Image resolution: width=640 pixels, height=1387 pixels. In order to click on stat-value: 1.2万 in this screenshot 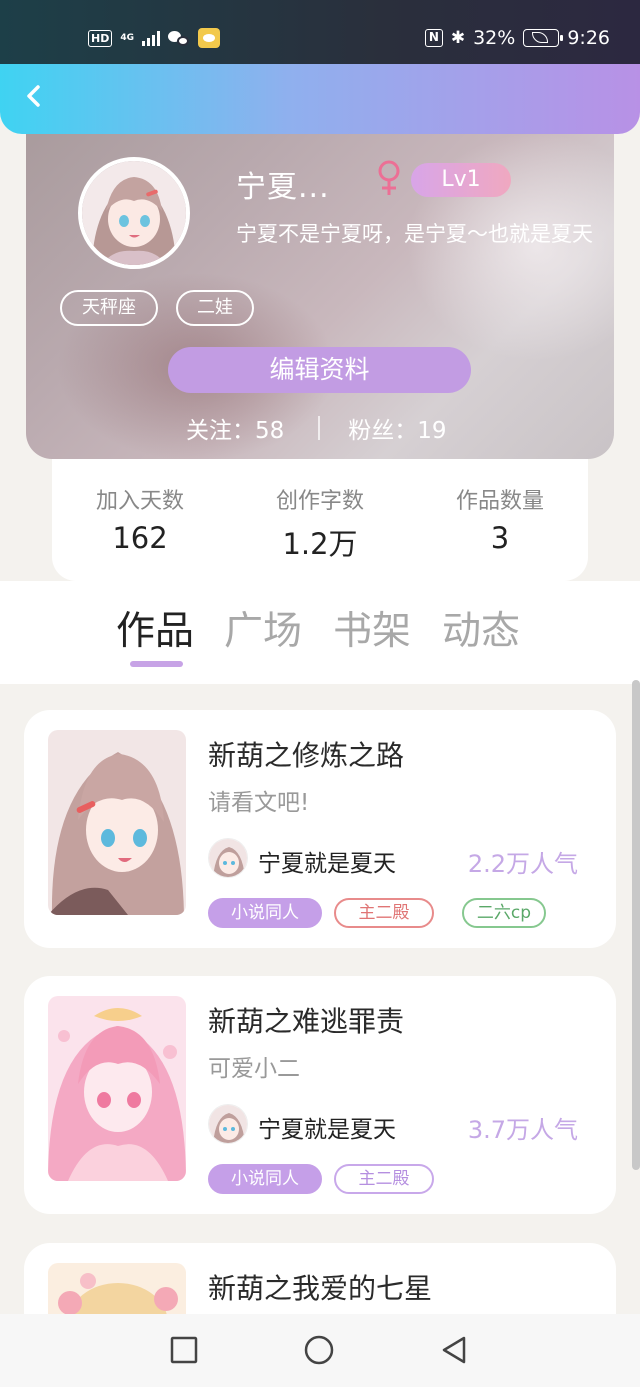, I will do `click(320, 544)`.